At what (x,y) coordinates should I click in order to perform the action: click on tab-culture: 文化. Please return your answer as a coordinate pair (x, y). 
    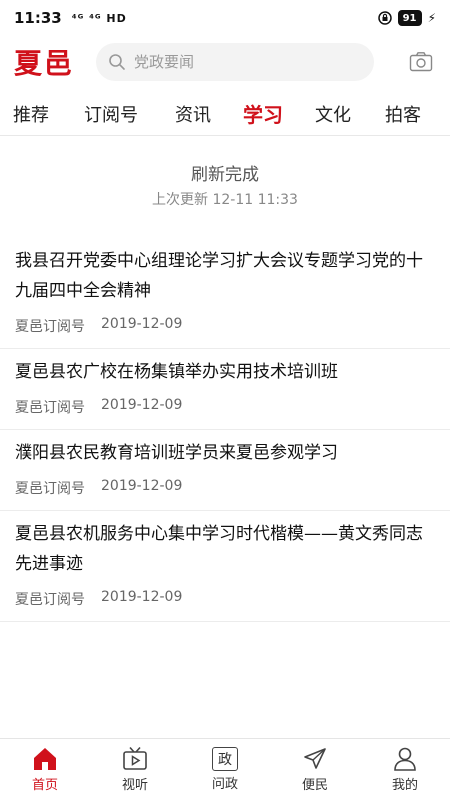
    Looking at the image, I should click on (333, 113).